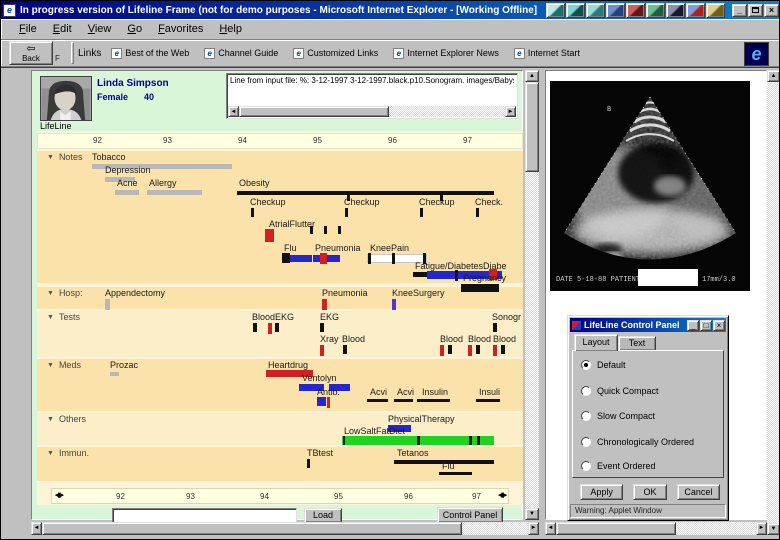  What do you see at coordinates (635, 10) in the screenshot?
I see `paint-icon` at bounding box center [635, 10].